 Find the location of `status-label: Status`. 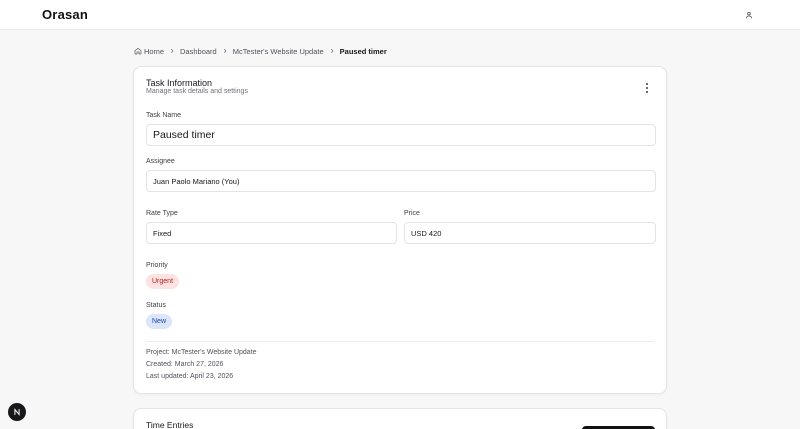

status-label: Status is located at coordinates (156, 305).